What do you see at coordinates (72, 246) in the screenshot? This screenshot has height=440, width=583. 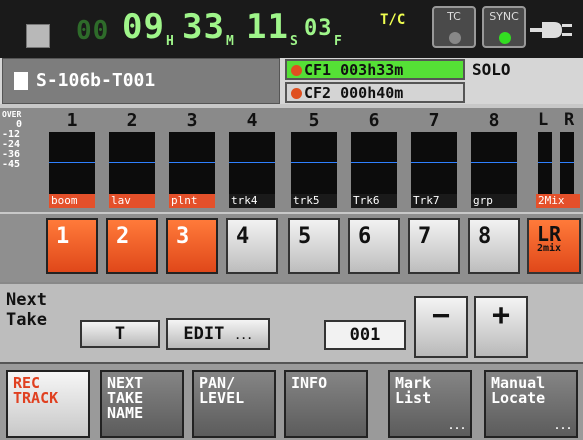 I see `track-button-1: 1` at bounding box center [72, 246].